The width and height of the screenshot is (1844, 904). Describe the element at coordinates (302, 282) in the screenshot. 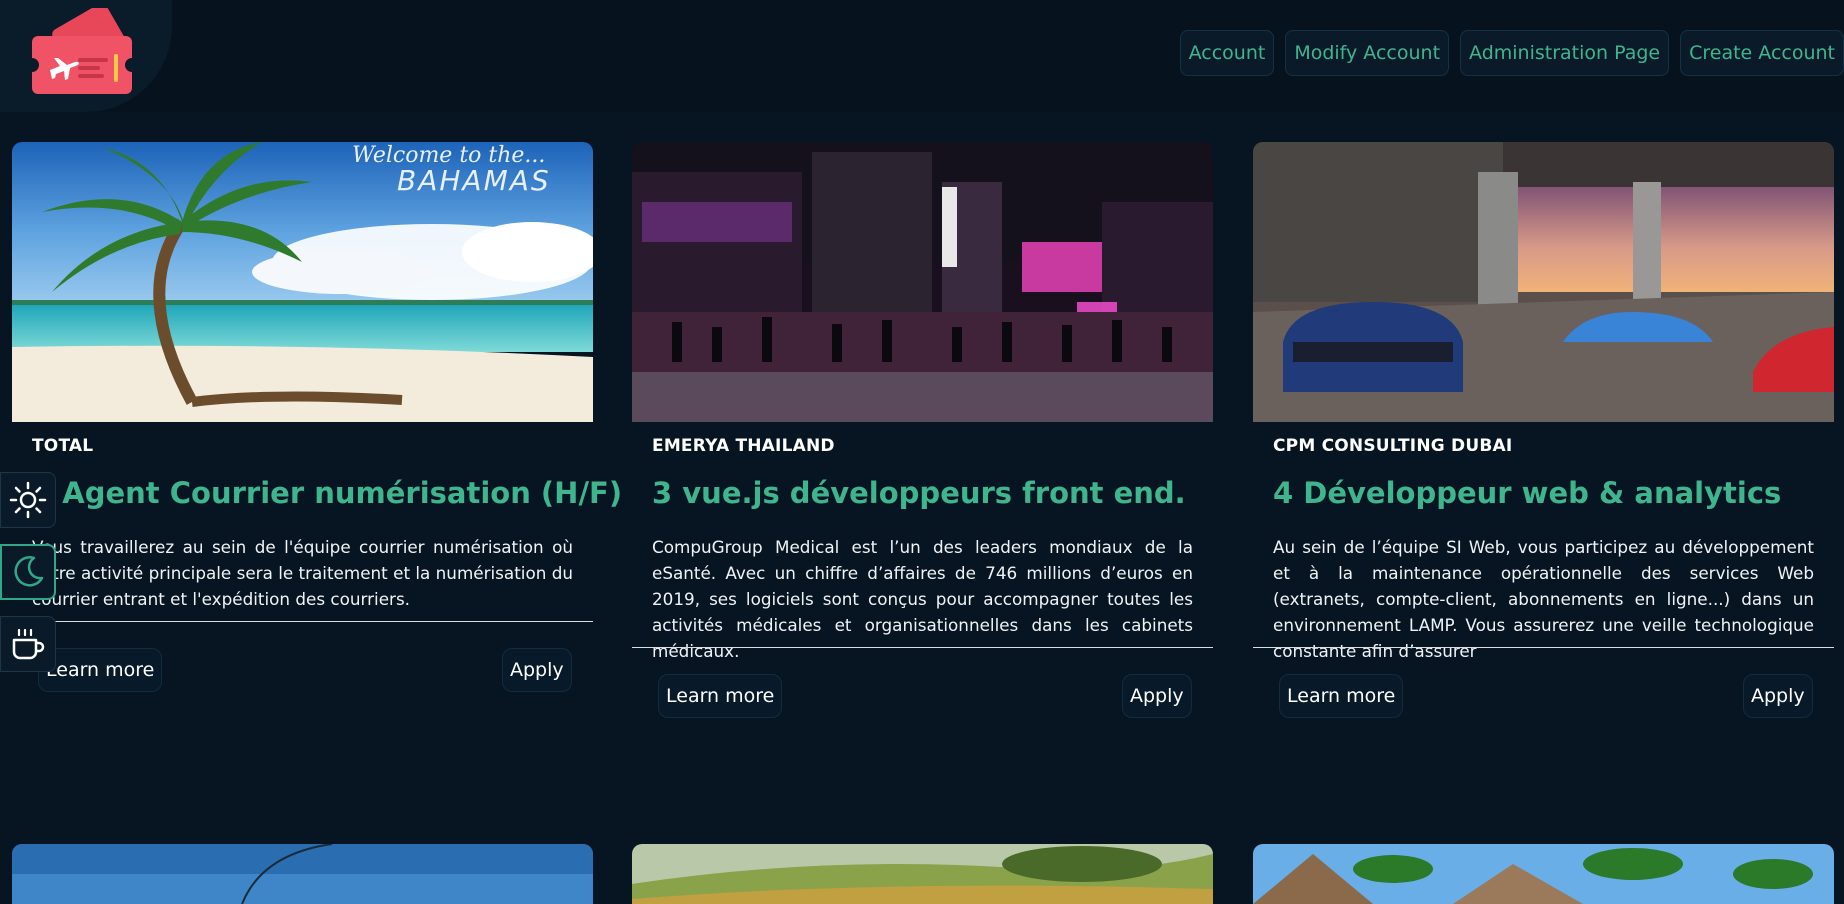

I see `card-image-bahamas: Welcome to the... BAHAMAS` at that location.